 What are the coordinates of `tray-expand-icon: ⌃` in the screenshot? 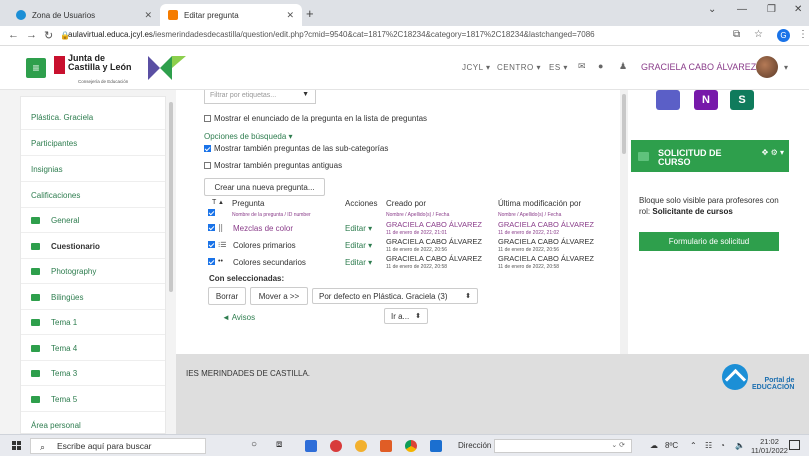 It's located at (693, 445).